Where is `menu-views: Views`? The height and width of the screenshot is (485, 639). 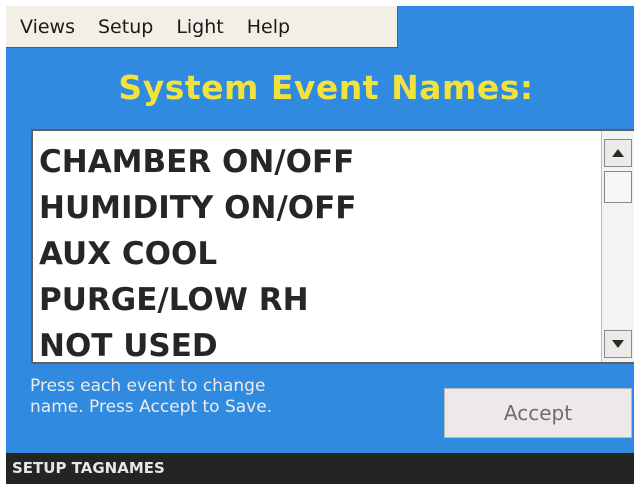 menu-views: Views is located at coordinates (46, 27).